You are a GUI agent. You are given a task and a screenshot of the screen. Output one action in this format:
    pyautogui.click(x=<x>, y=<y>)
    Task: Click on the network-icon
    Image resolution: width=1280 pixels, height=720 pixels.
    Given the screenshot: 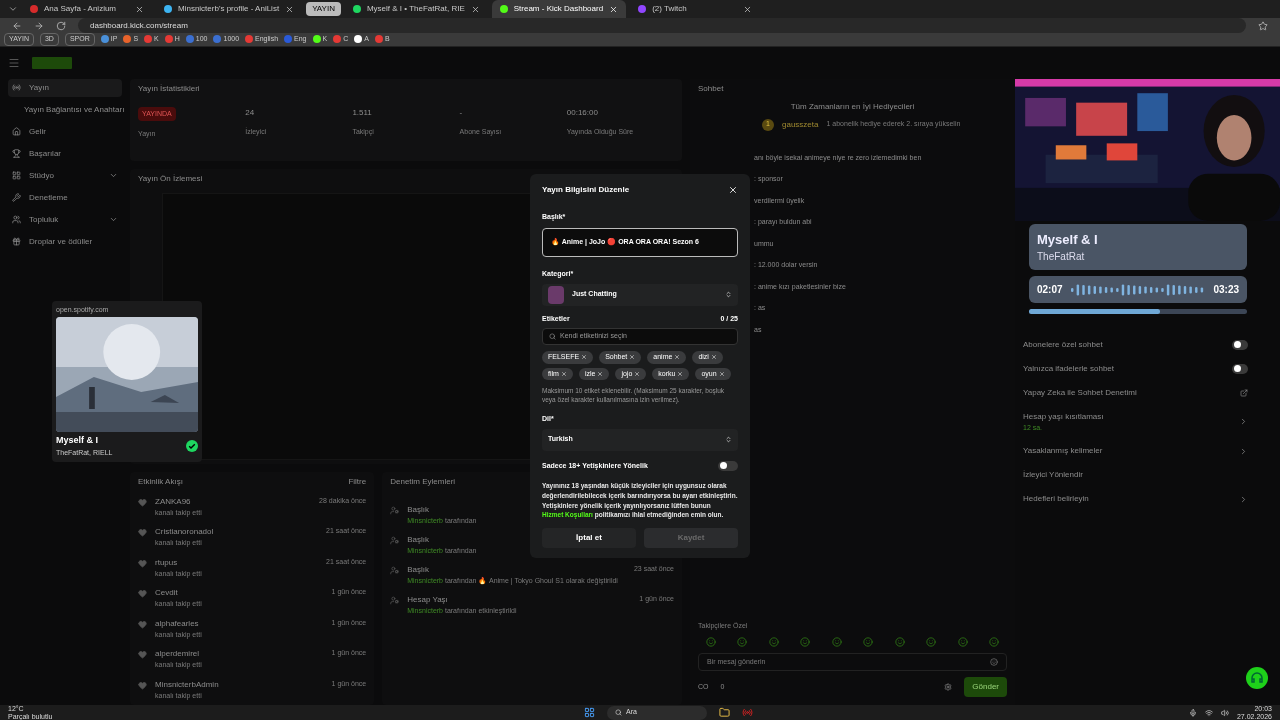 What is the action you would take?
    pyautogui.click(x=1208, y=712)
    